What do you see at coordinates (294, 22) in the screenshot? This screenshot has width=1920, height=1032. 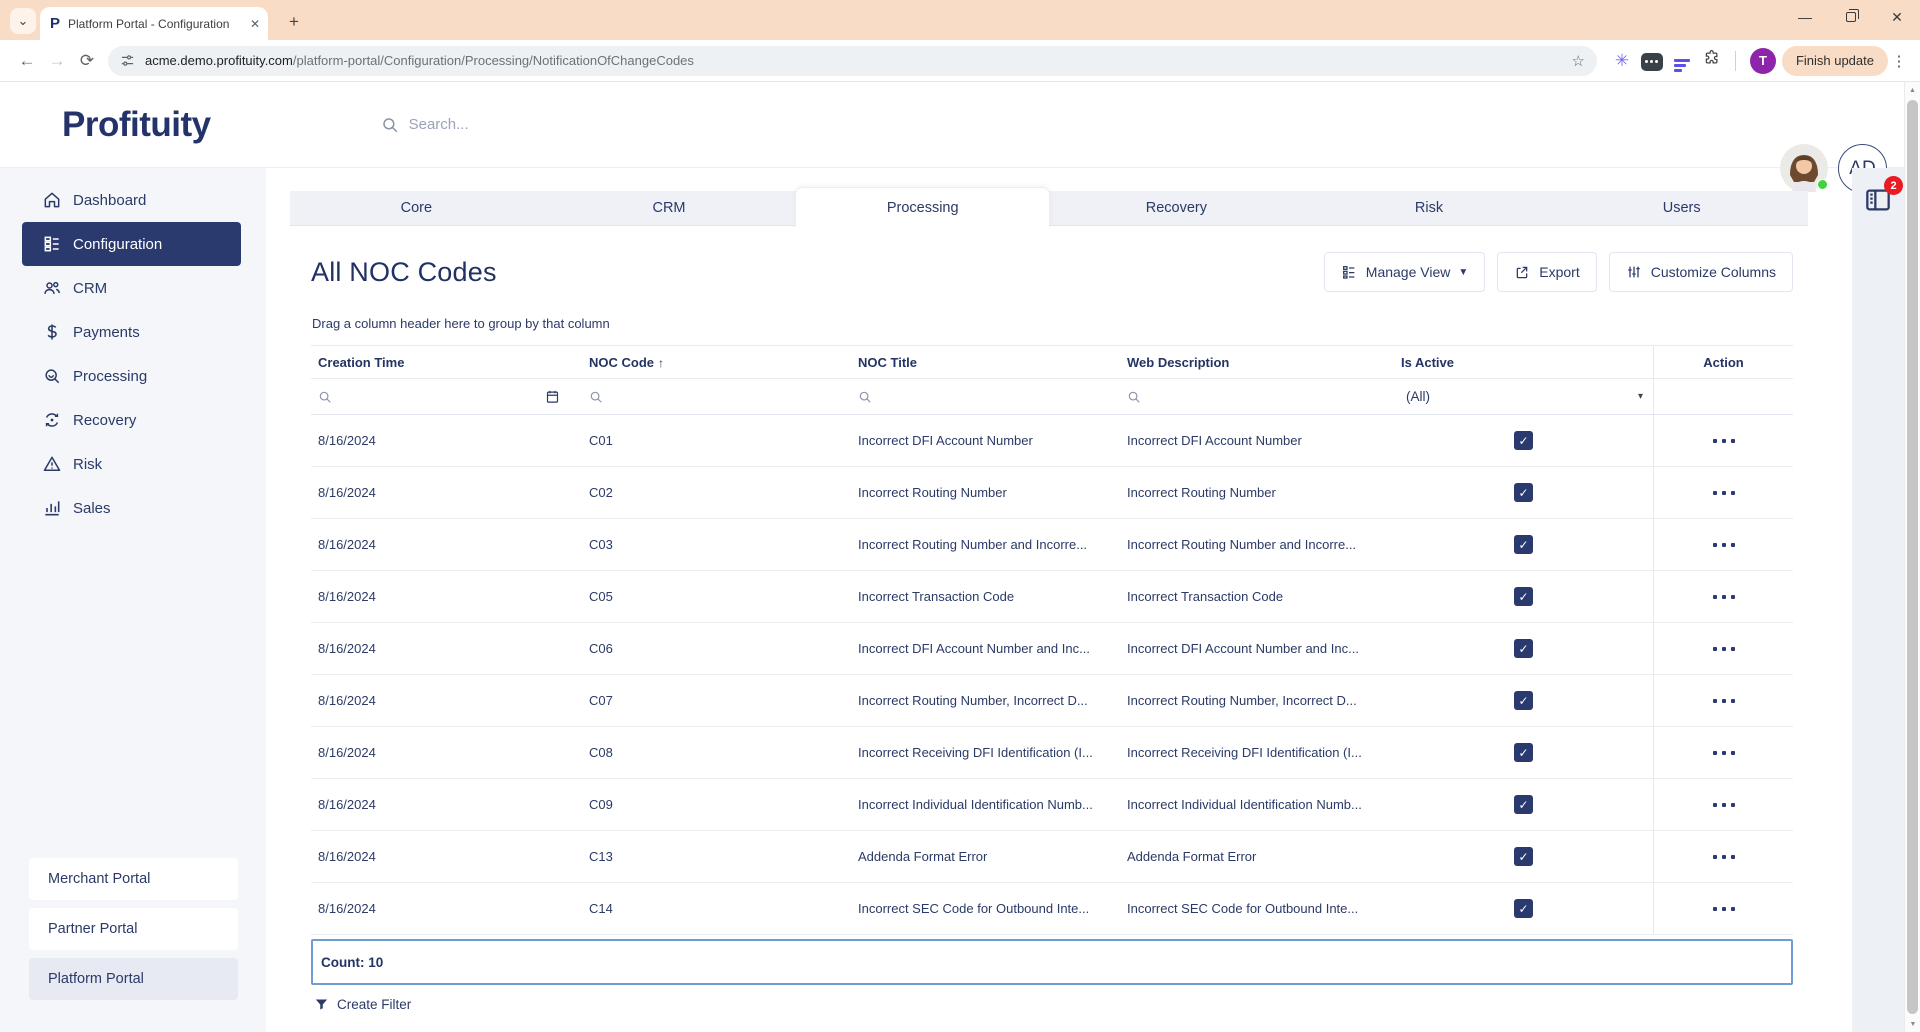 I see `new-tab-button: +` at bounding box center [294, 22].